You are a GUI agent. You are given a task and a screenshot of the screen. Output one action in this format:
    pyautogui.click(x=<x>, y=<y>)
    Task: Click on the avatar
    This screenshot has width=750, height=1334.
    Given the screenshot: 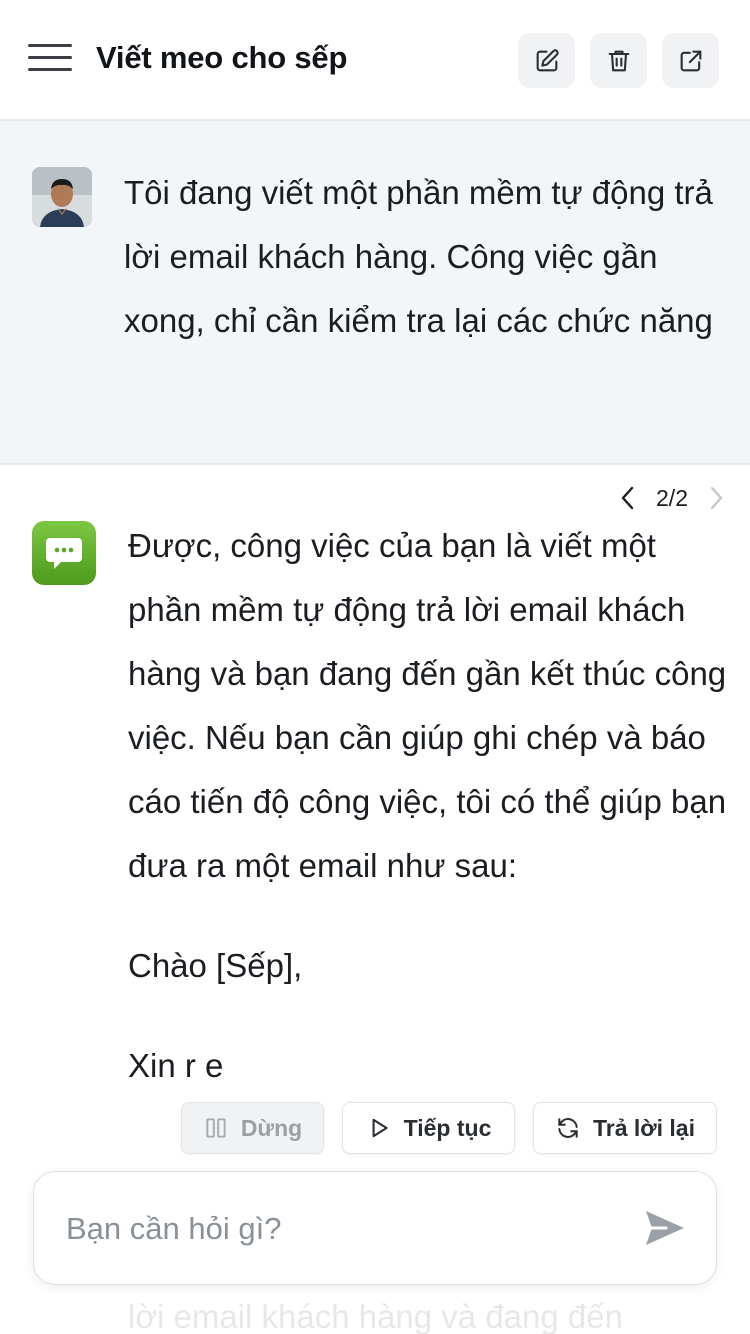 What is the action you would take?
    pyautogui.click(x=62, y=197)
    